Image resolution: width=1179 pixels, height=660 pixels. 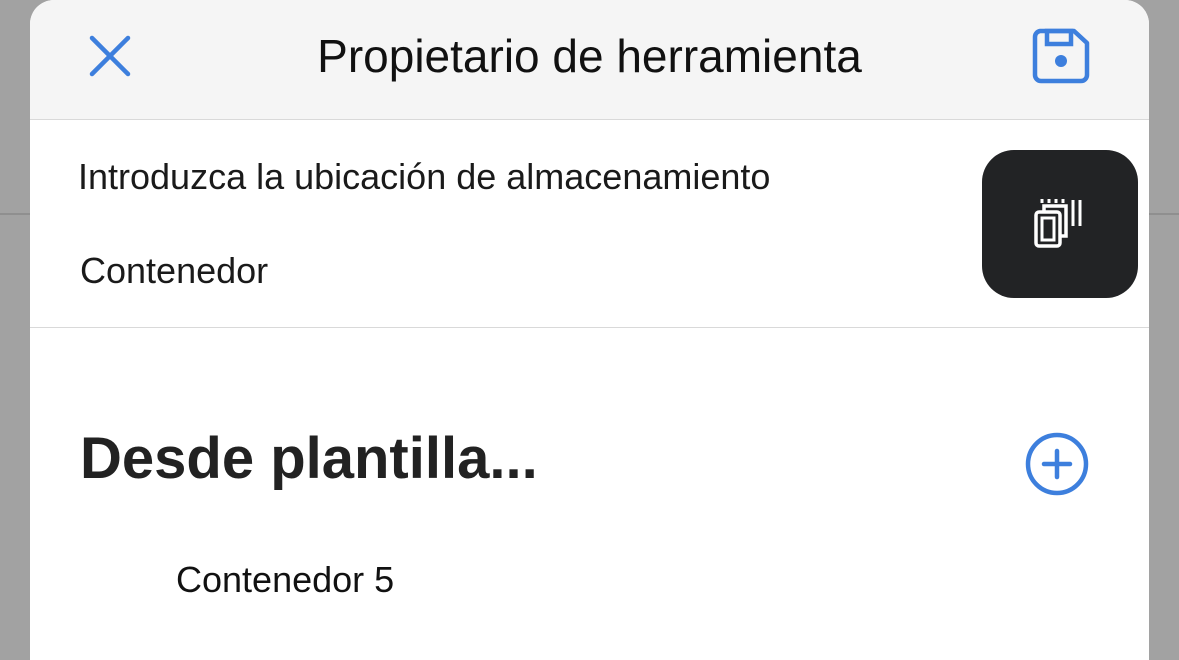 I want to click on page-title: Propietario de herramienta, so click(x=589, y=56).